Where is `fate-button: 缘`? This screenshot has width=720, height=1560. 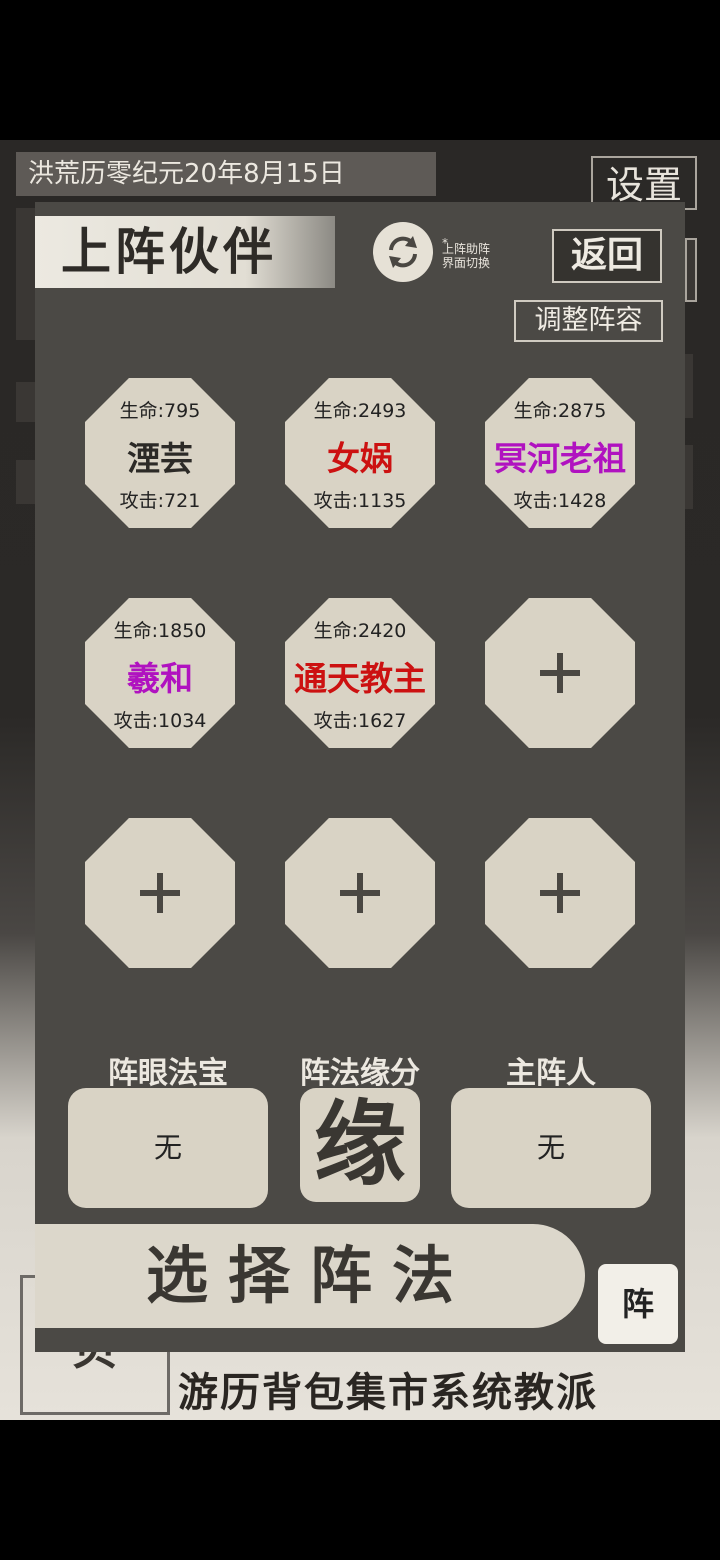
fate-button: 缘 is located at coordinates (360, 1145).